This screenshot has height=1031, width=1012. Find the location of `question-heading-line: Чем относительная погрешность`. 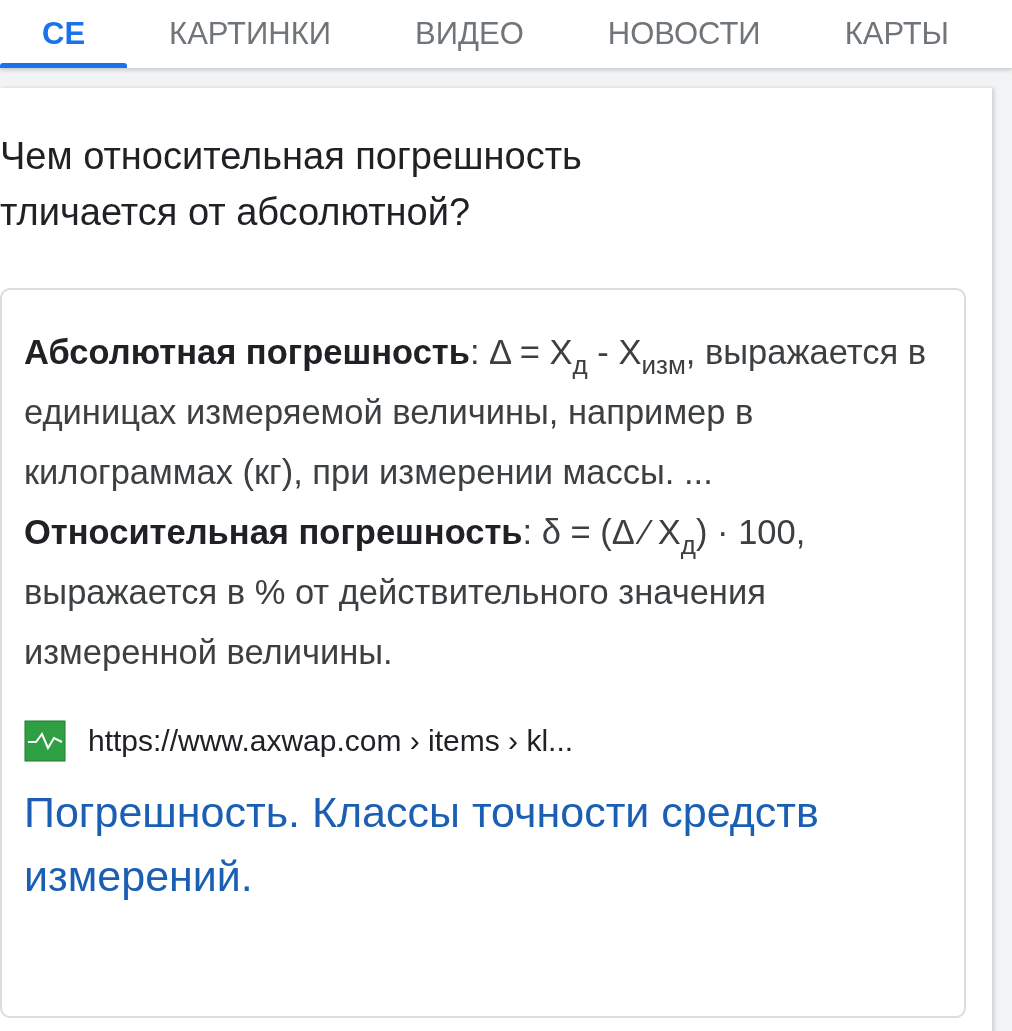

question-heading-line: Чем относительная погрешность is located at coordinates (291, 156).